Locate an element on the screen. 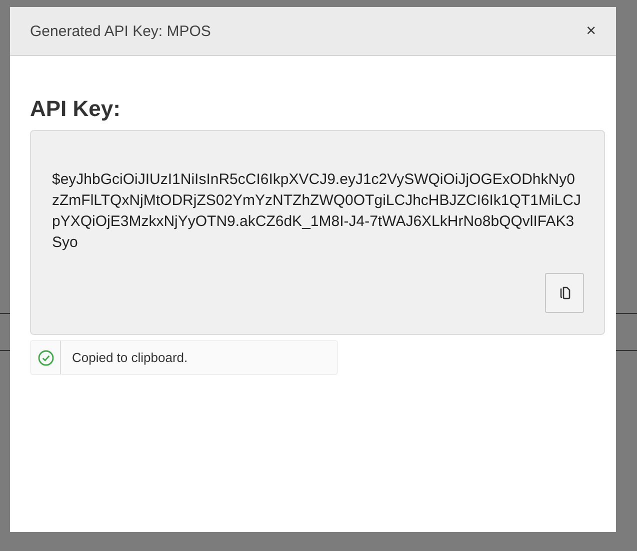 This screenshot has width=637, height=551. copy-button is located at coordinates (564, 293).